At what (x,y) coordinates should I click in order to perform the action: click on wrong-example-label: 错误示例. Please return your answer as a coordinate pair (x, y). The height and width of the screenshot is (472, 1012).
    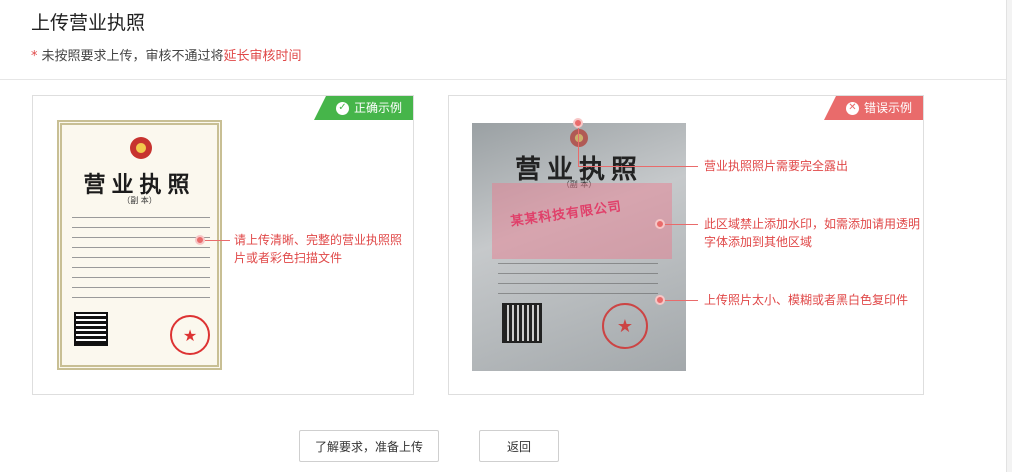
    Looking at the image, I should click on (887, 108).